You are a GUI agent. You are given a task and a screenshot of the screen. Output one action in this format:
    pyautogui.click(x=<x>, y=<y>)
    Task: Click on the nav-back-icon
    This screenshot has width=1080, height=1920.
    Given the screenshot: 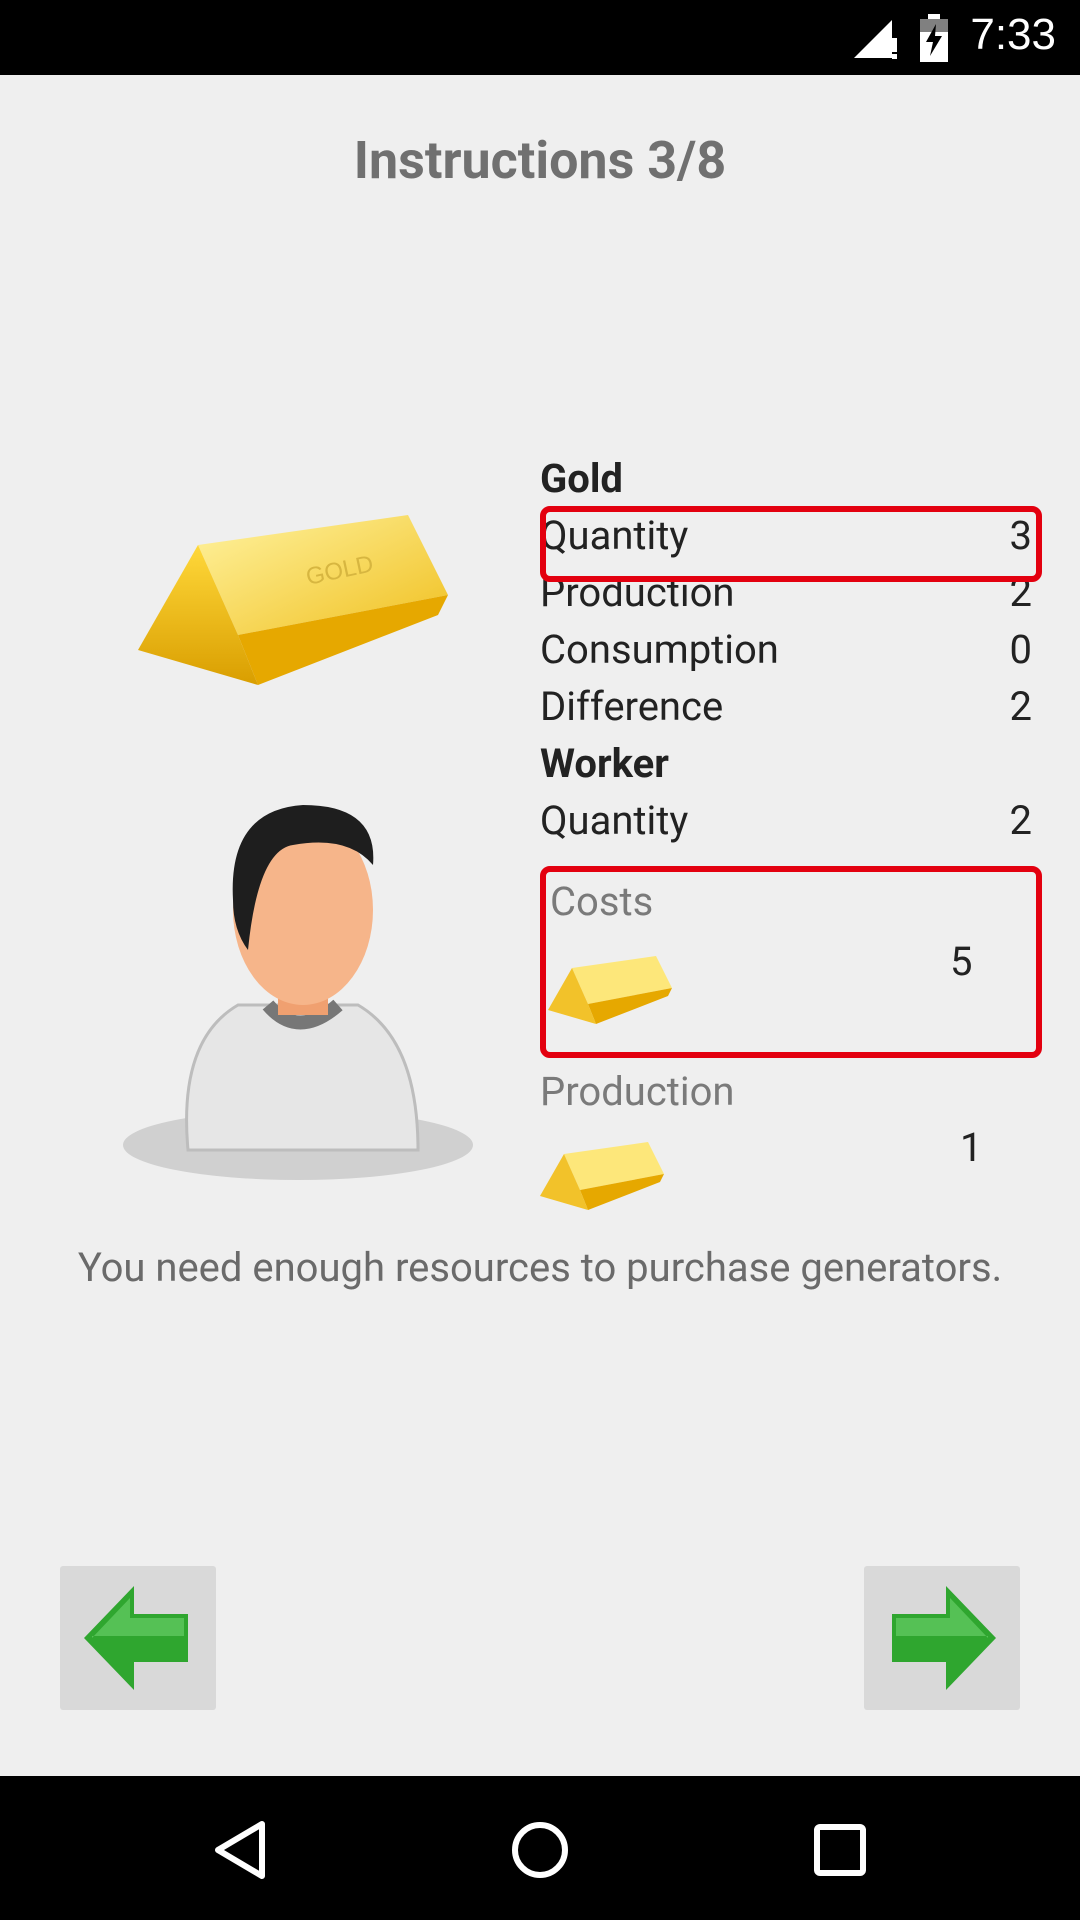 What is the action you would take?
    pyautogui.click(x=240, y=1850)
    